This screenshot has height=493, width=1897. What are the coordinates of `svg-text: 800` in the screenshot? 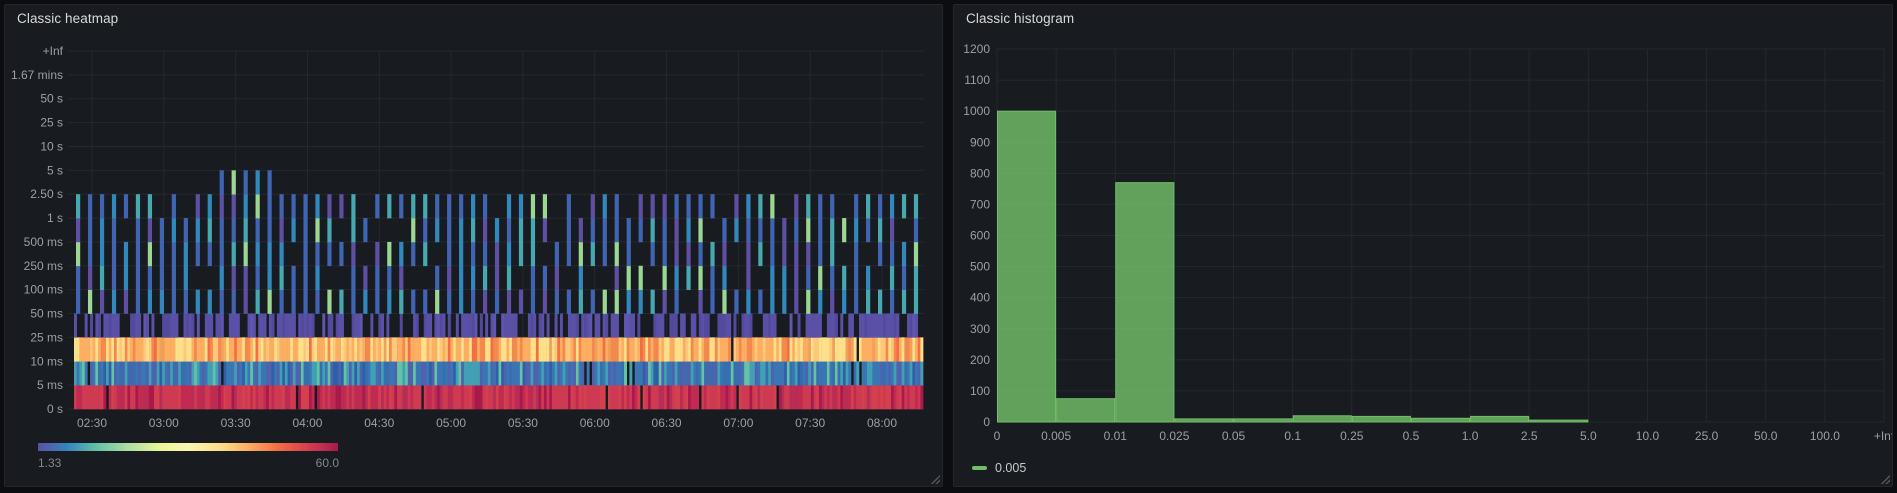 It's located at (980, 173).